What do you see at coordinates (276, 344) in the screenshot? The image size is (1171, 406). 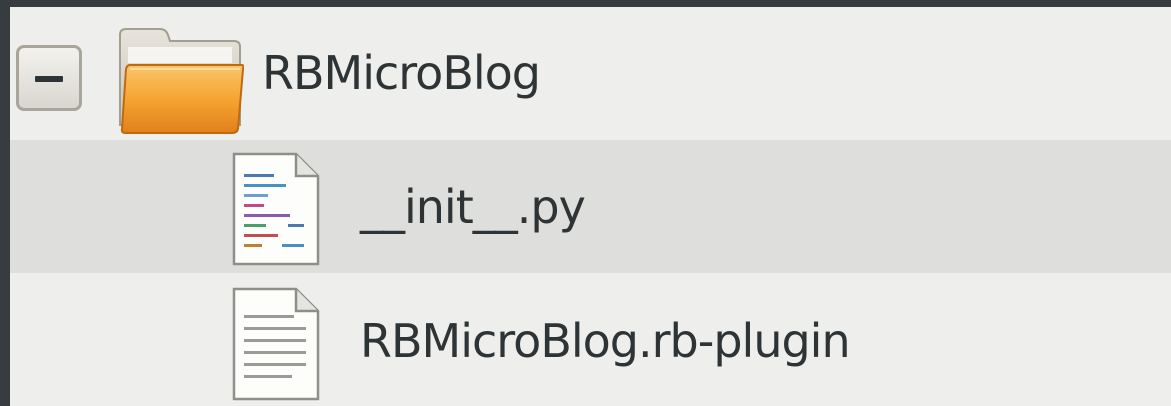 I see `text-file-icon` at bounding box center [276, 344].